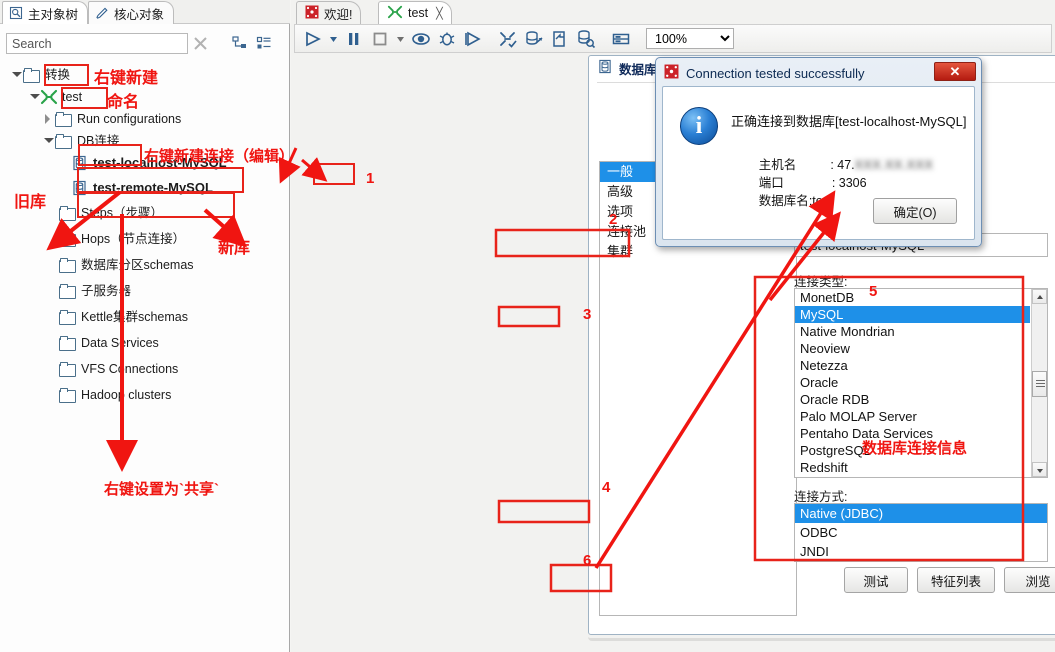 The height and width of the screenshot is (652, 1055). Describe the element at coordinates (400, 39) in the screenshot. I see `stop-dropdown-icon` at that location.